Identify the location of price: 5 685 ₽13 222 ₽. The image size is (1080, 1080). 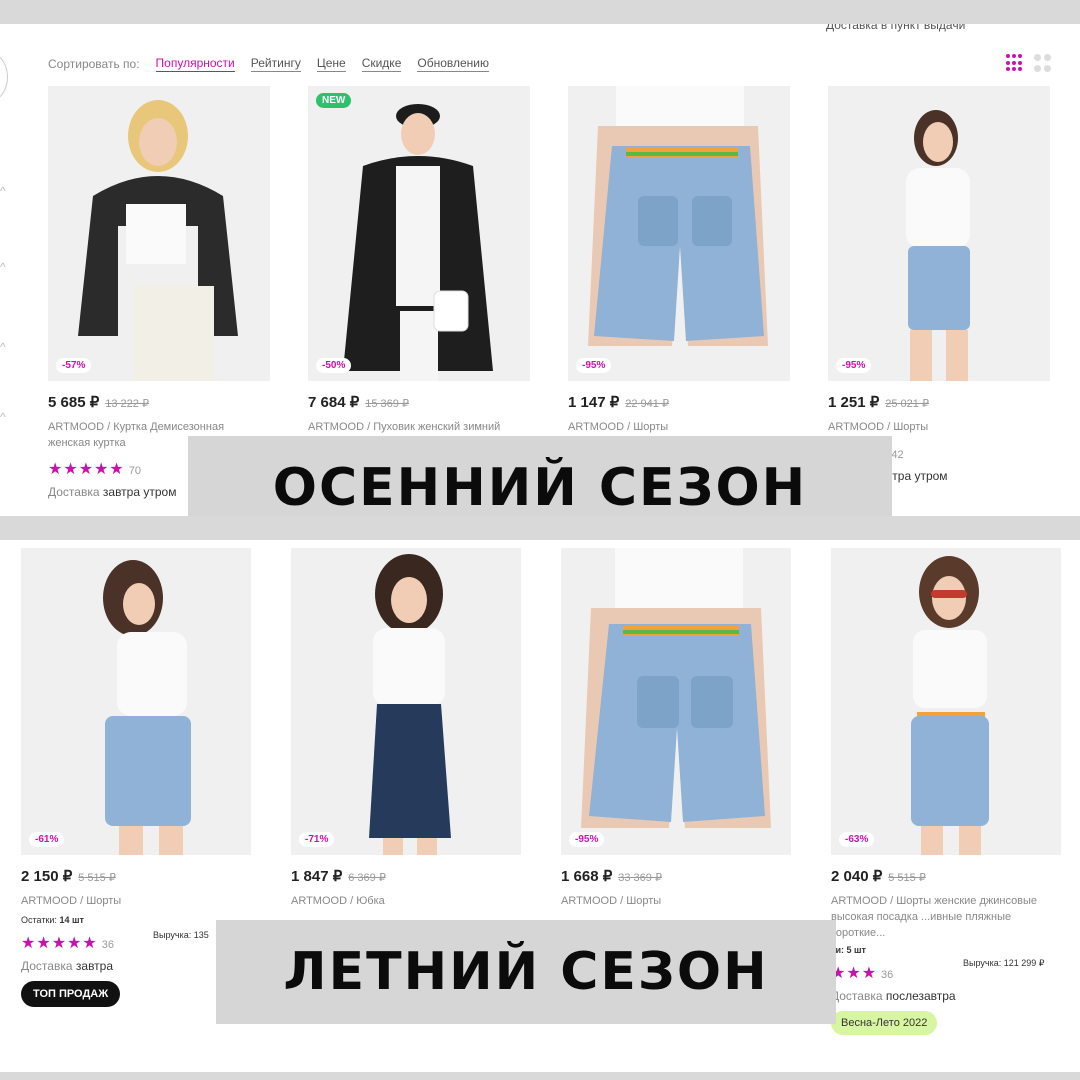
(98, 402).